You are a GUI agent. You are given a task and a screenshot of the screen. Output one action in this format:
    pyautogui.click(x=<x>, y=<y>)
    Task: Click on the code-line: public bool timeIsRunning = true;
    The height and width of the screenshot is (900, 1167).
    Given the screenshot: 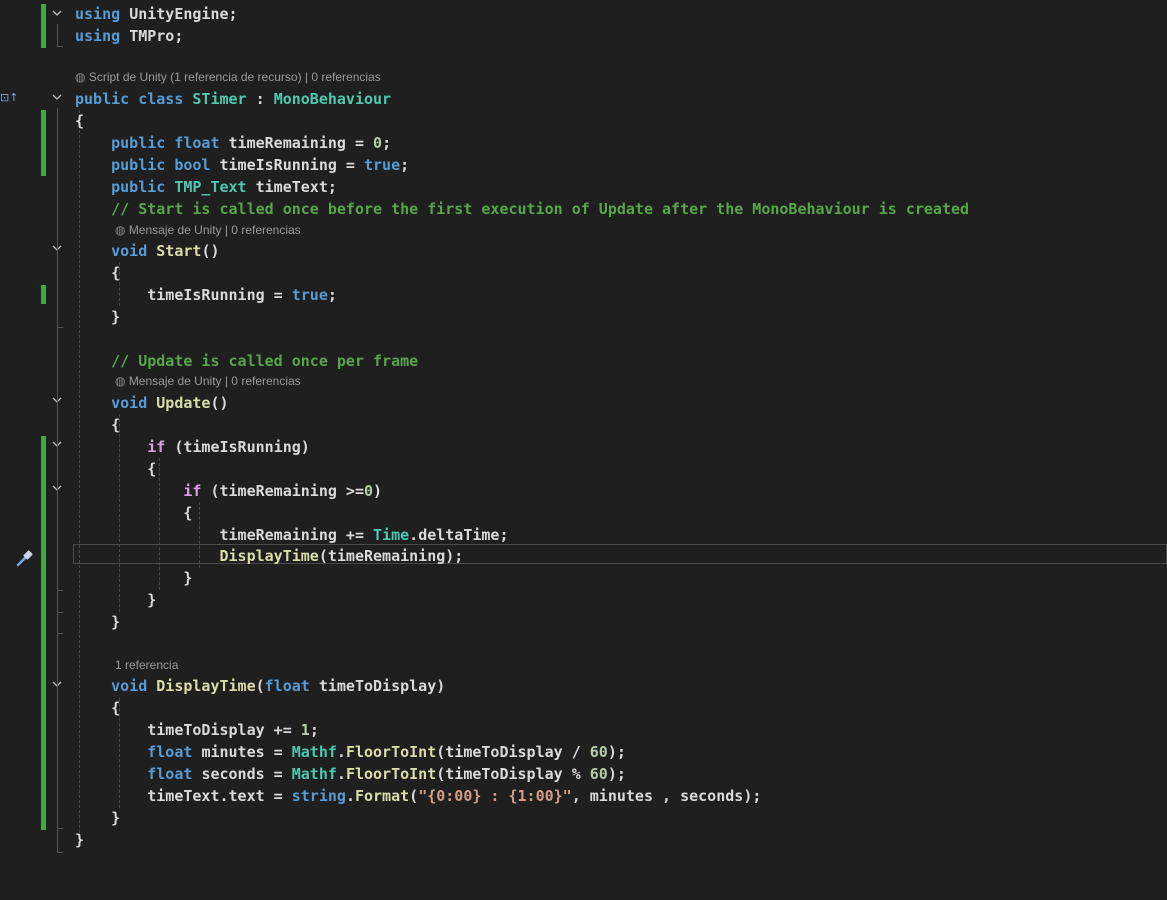 What is the action you would take?
    pyautogui.click(x=242, y=165)
    